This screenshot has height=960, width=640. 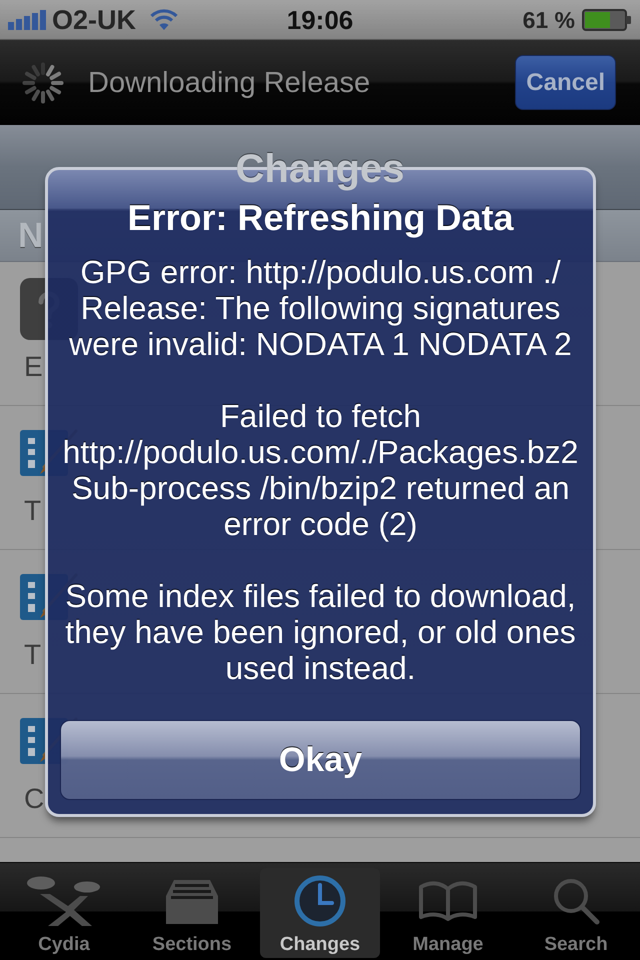 I want to click on cancel-button: Cancel, so click(x=565, y=82).